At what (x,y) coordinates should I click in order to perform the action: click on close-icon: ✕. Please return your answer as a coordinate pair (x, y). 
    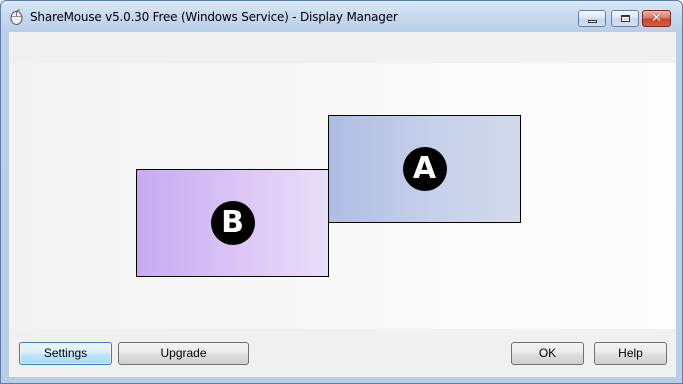
    Looking at the image, I should click on (656, 18).